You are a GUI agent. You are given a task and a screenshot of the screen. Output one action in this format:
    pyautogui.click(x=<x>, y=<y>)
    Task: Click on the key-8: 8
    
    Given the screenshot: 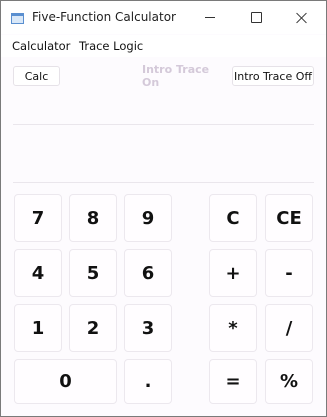 What is the action you would take?
    pyautogui.click(x=93, y=218)
    